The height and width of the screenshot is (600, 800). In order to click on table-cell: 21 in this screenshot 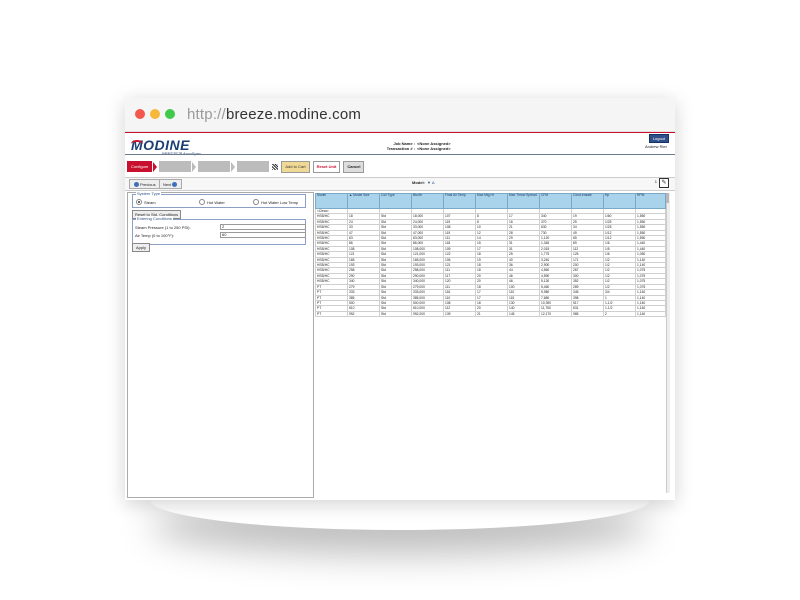, I will do `click(491, 314)`.